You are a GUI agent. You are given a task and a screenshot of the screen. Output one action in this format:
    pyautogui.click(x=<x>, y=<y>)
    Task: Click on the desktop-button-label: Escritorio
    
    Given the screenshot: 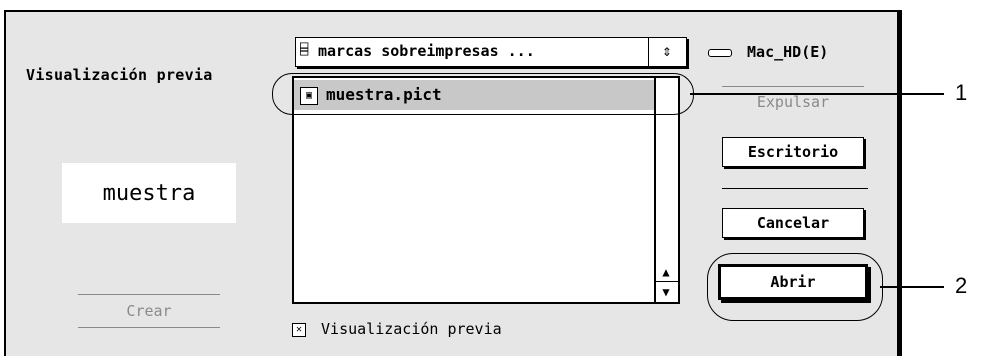 What is the action you would take?
    pyautogui.click(x=793, y=152)
    